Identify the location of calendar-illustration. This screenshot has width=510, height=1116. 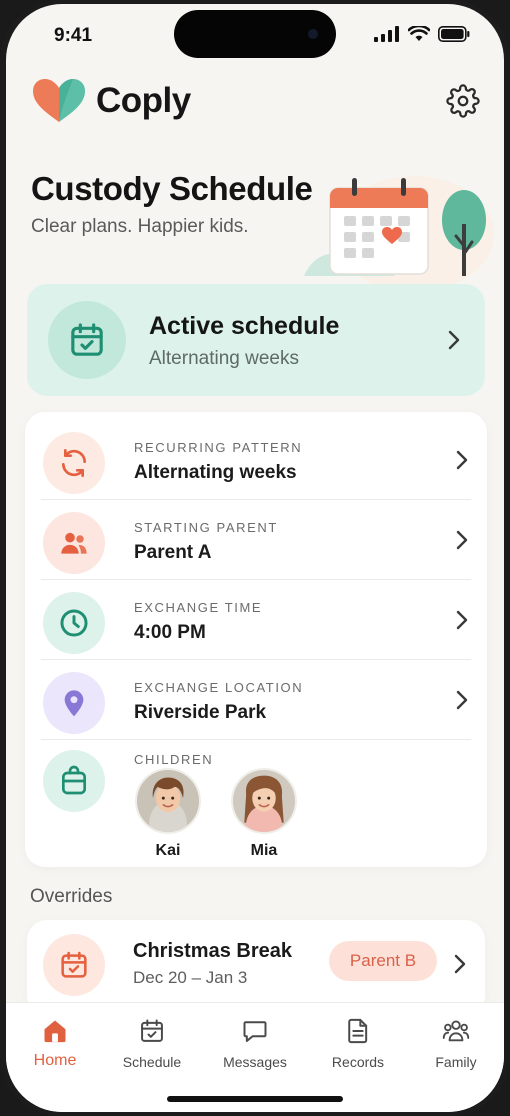
(399, 230).